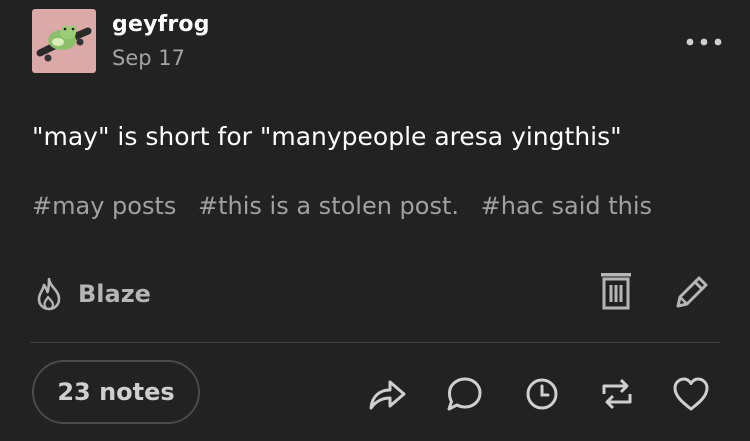 This screenshot has height=441, width=750. I want to click on avatar, so click(64, 41).